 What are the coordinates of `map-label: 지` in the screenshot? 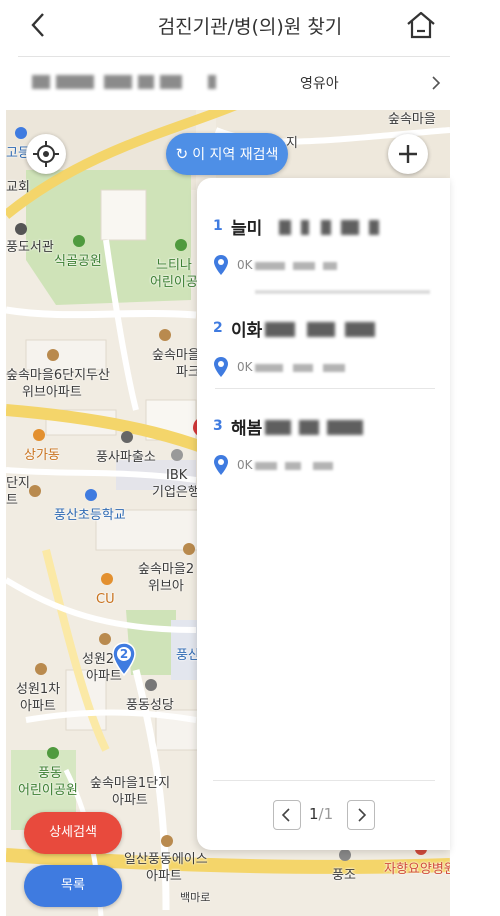 It's located at (292, 143).